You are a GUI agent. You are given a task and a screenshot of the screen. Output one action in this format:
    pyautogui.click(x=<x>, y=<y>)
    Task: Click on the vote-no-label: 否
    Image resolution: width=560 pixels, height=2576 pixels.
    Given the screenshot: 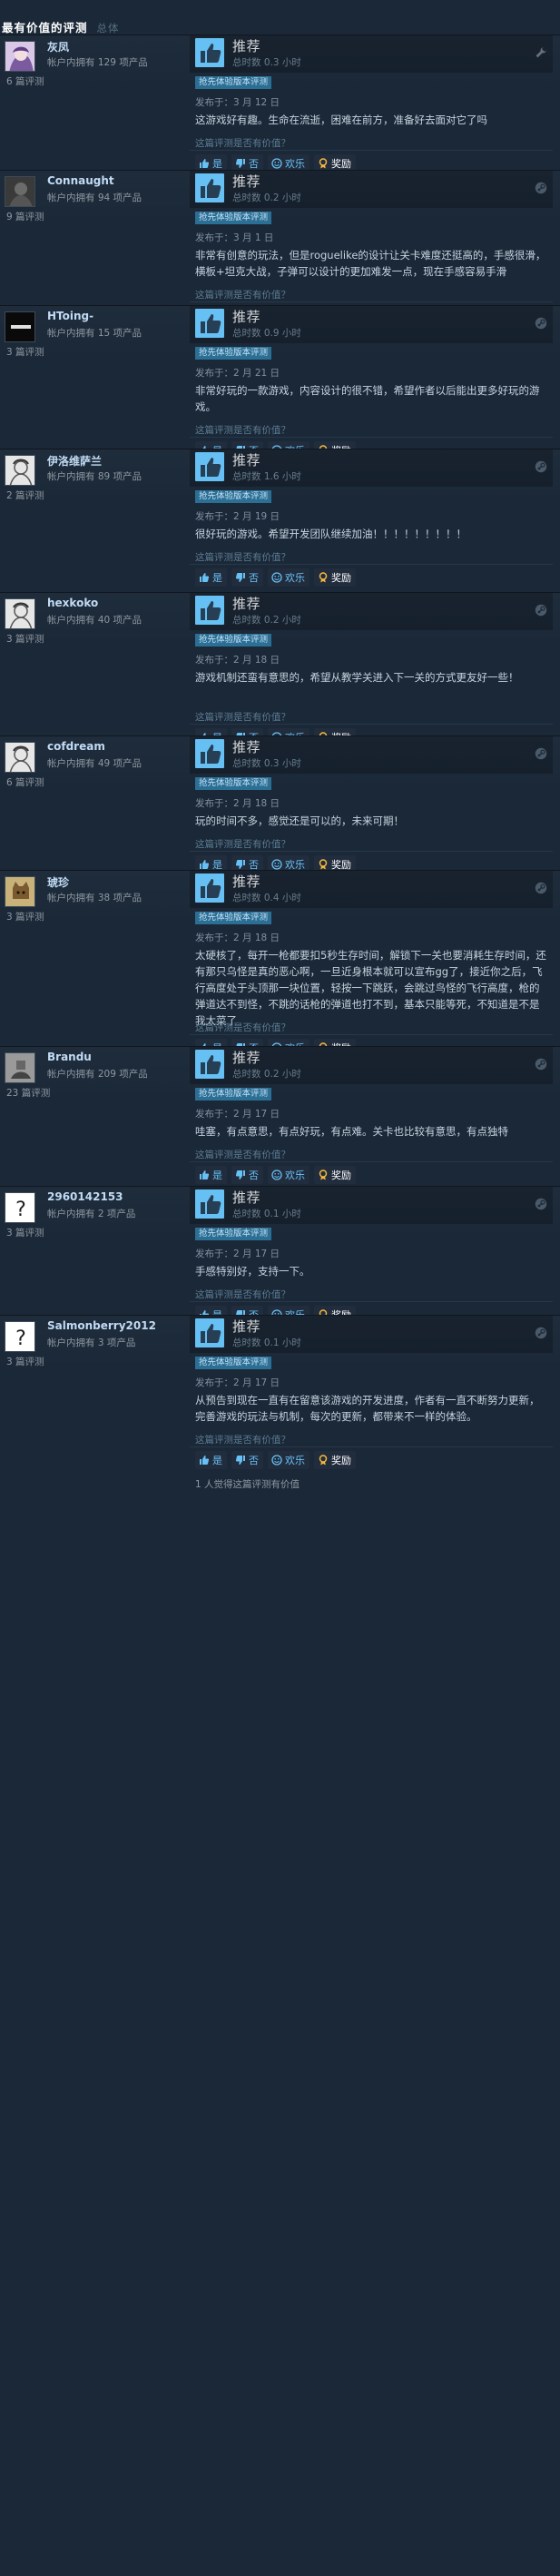 What is the action you would take?
    pyautogui.click(x=254, y=1175)
    